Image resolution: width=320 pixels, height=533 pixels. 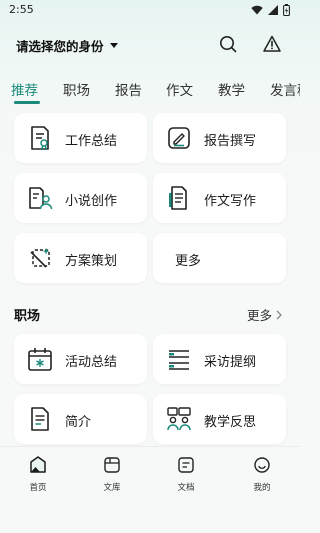 What do you see at coordinates (60, 46) in the screenshot?
I see `identity-label: 请选择您的身份` at bounding box center [60, 46].